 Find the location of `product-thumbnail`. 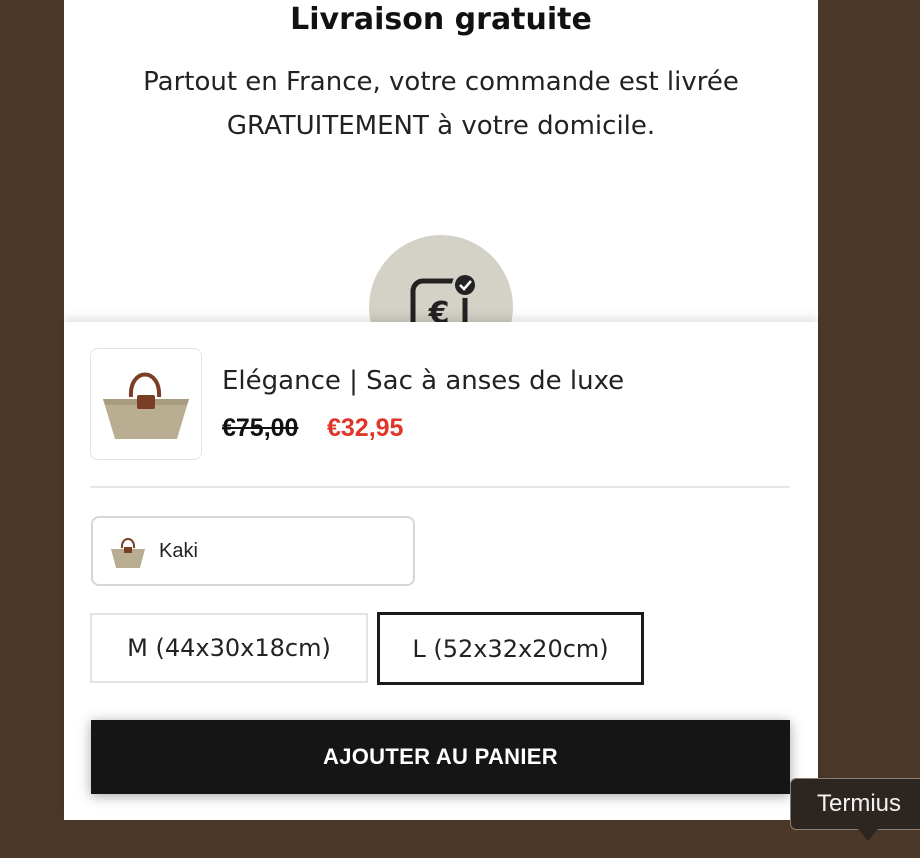

product-thumbnail is located at coordinates (146, 404).